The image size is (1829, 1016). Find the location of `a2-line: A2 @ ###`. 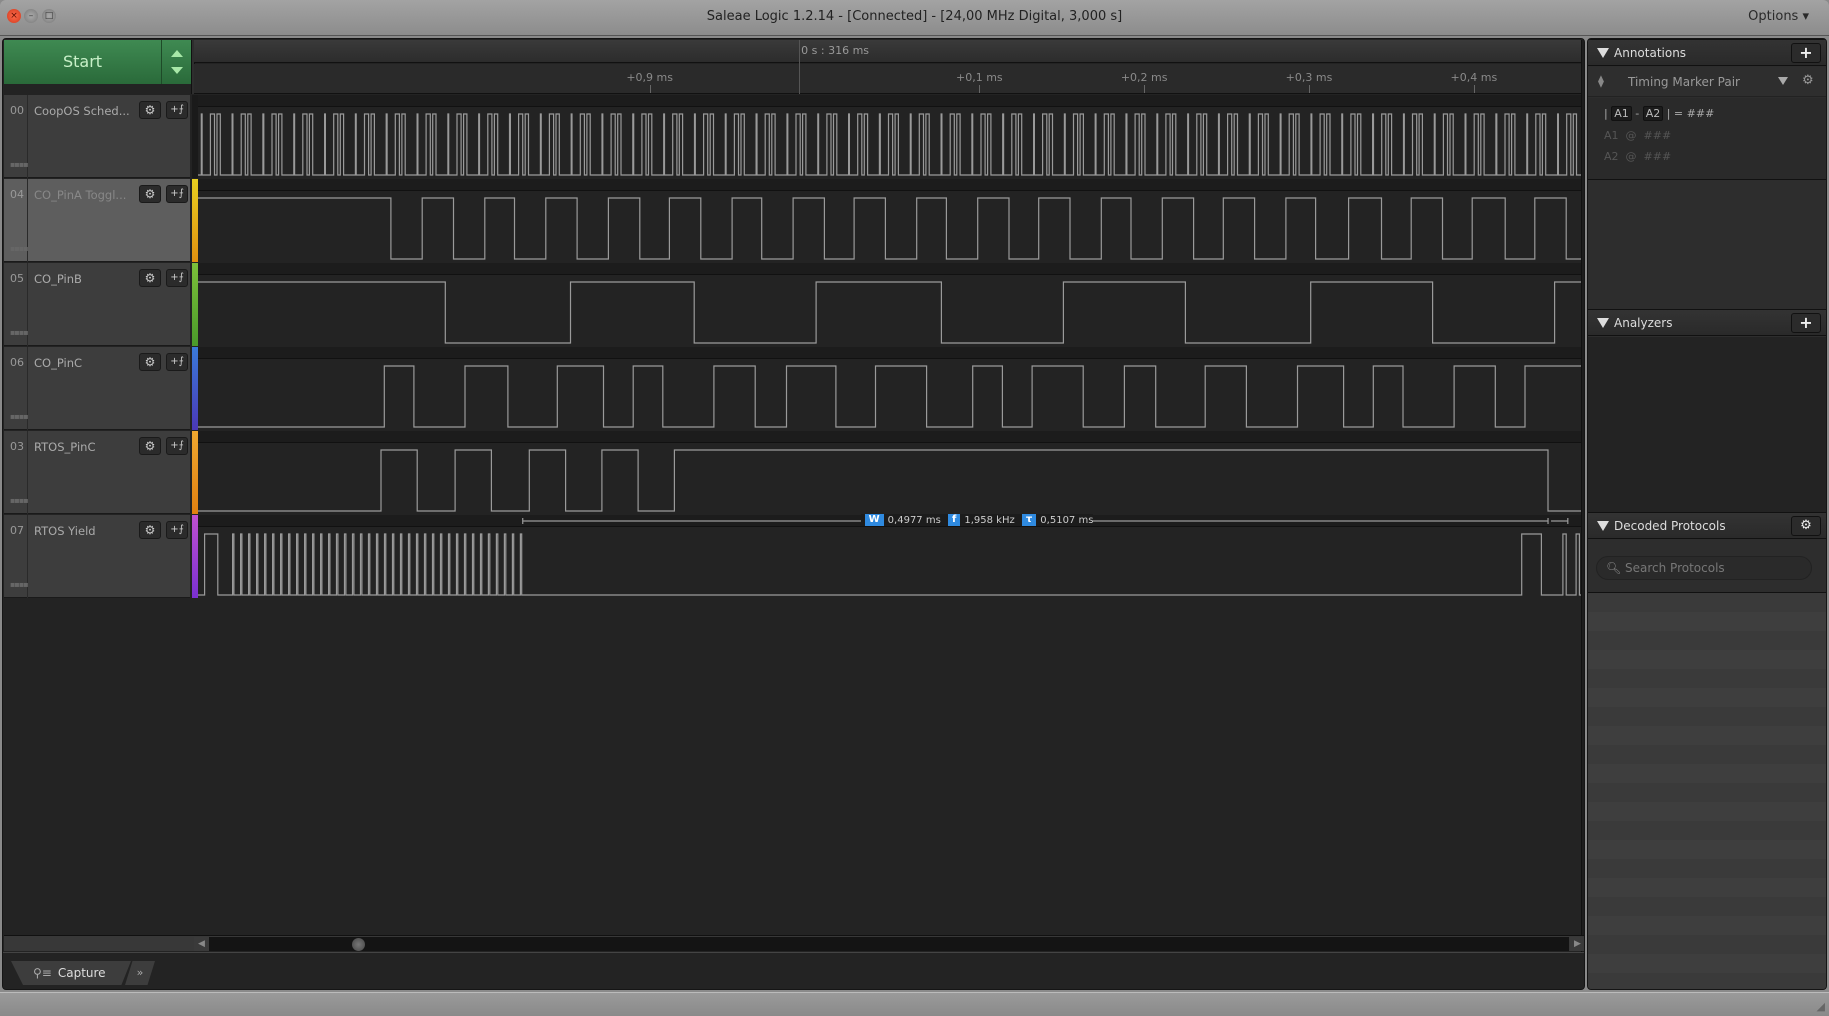

a2-line: A2 @ ### is located at coordinates (1638, 156).